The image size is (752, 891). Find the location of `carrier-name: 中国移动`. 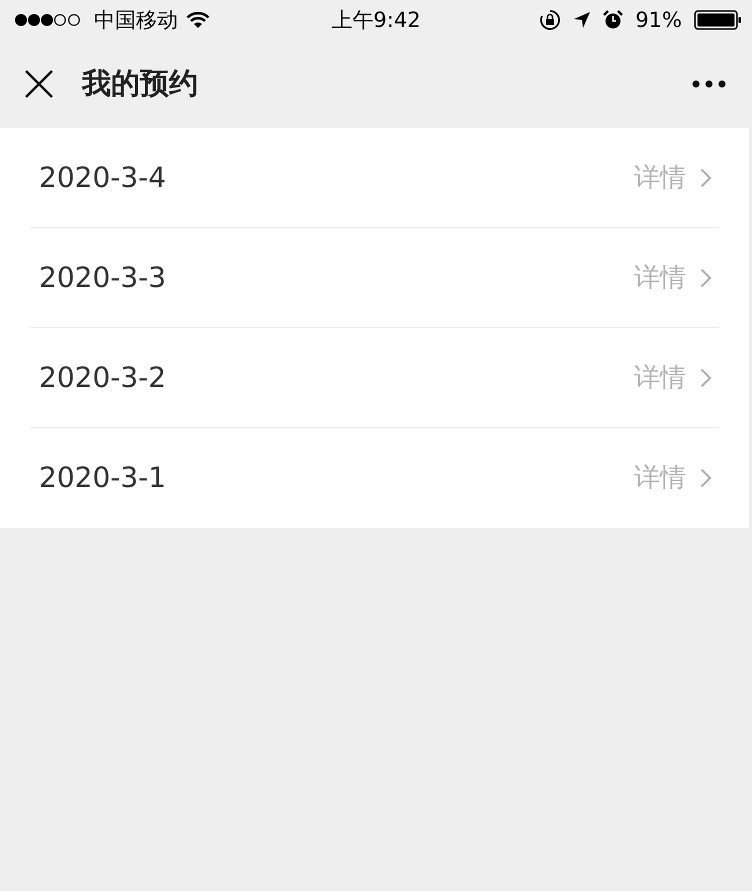

carrier-name: 中国移动 is located at coordinates (136, 20).